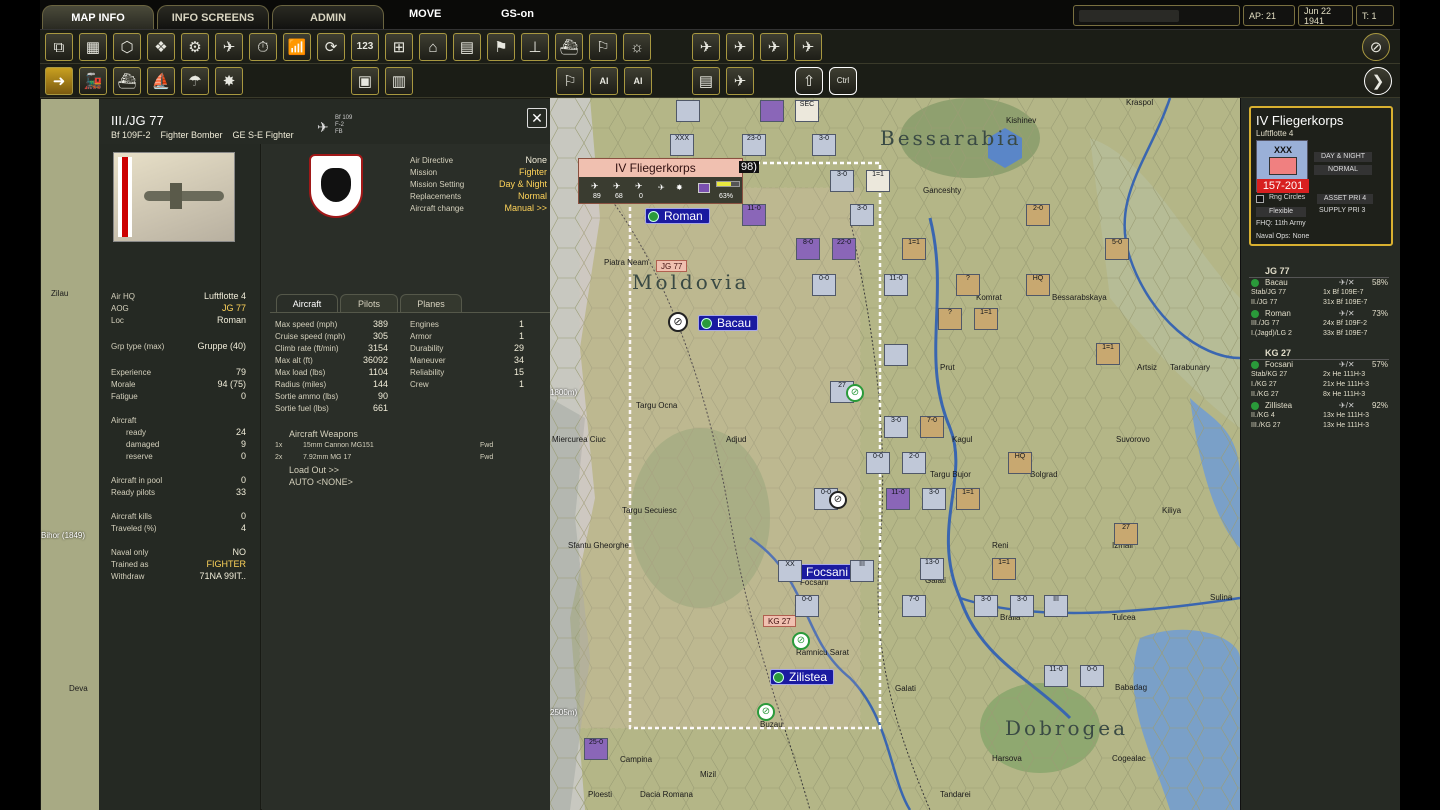 The width and height of the screenshot is (1440, 810). Describe the element at coordinates (433, 47) in the screenshot. I see `factory-icon: ⌂` at that location.